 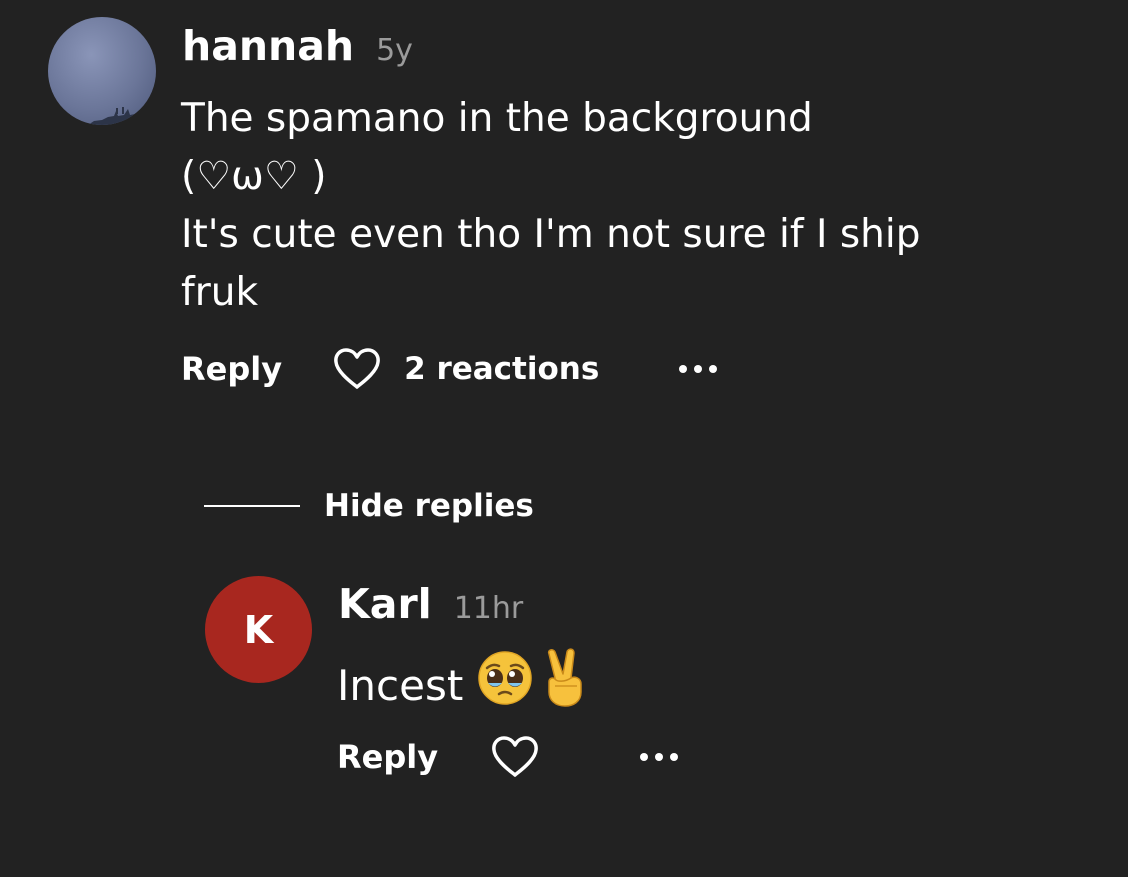 I want to click on comment-header: hannah 5y, so click(x=297, y=46).